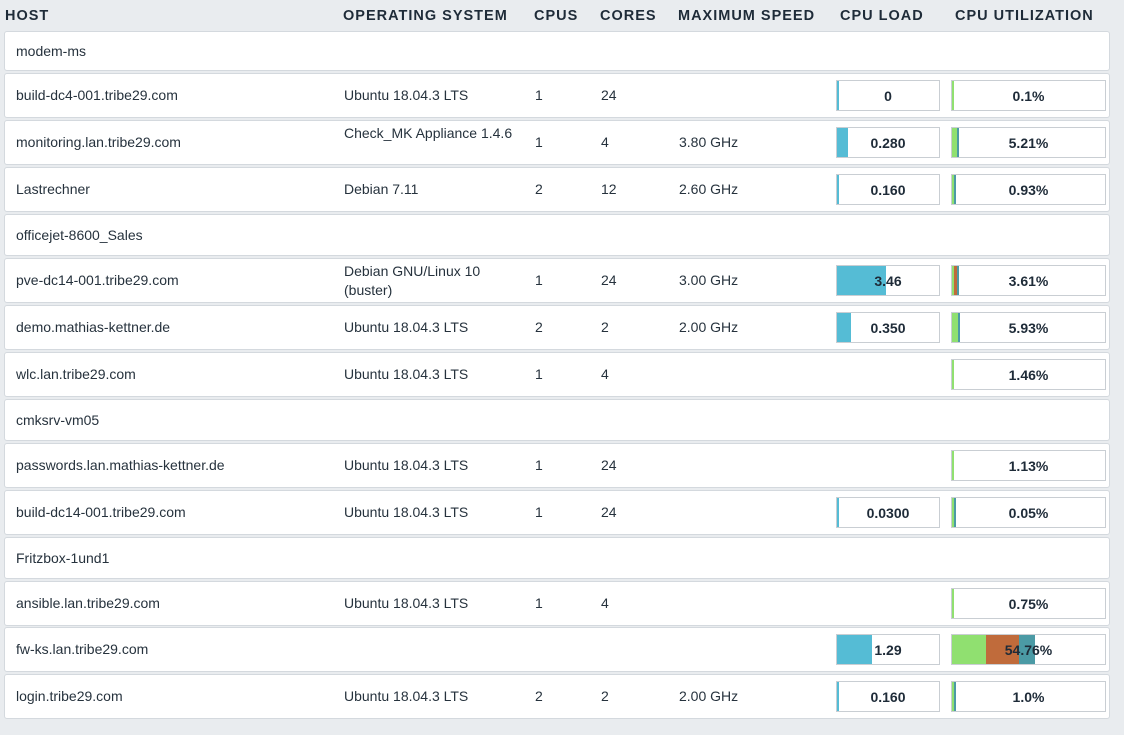 The image size is (1124, 735). I want to click on cpu-utilization-value: 0.93%, so click(1028, 190).